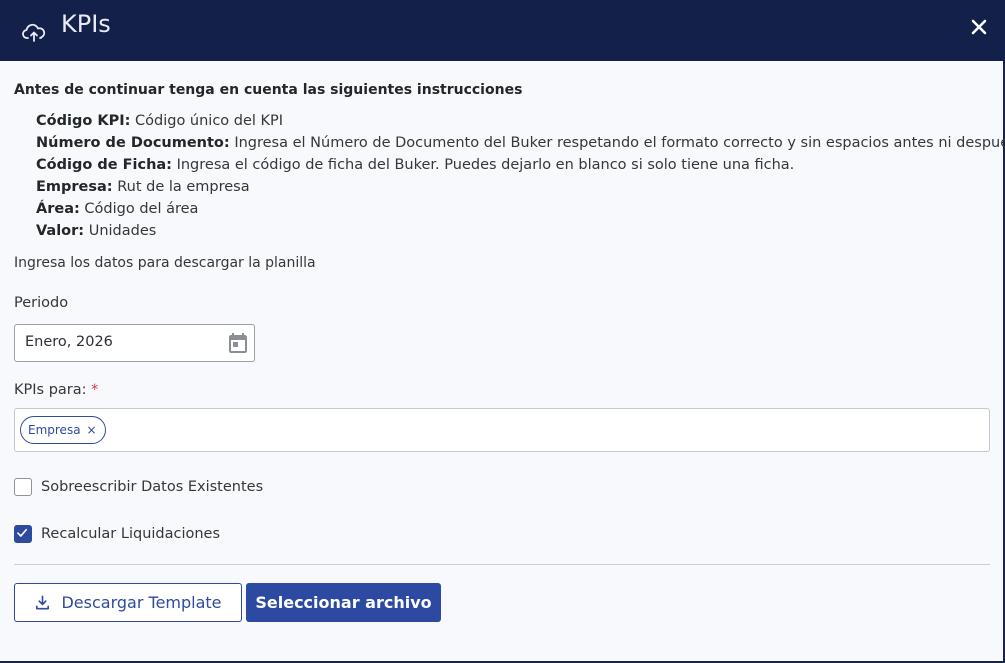  I want to click on sobreescribir-label: Sobreescribir Datos Existentes, so click(152, 487).